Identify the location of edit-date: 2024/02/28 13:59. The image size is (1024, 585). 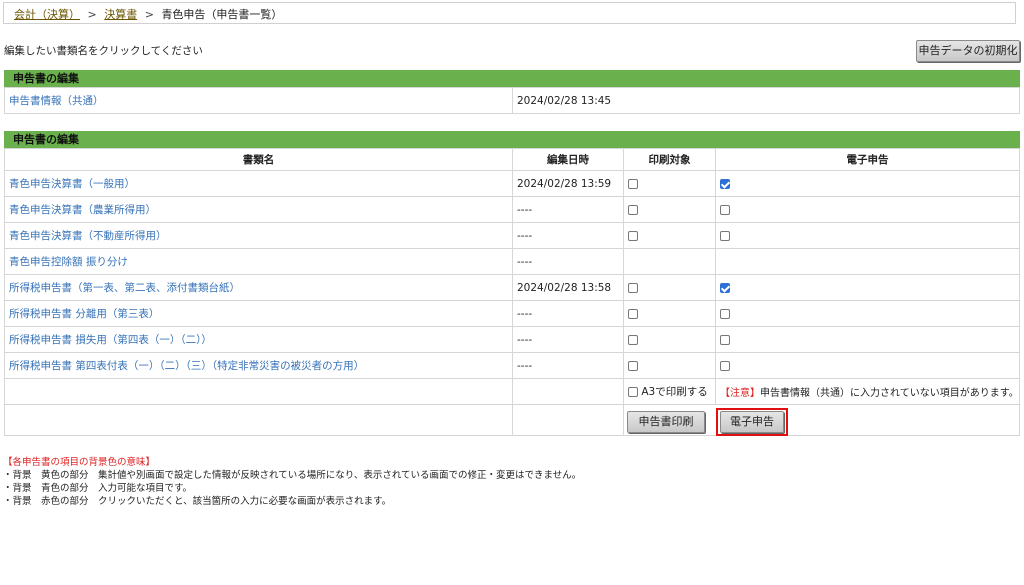
(568, 183).